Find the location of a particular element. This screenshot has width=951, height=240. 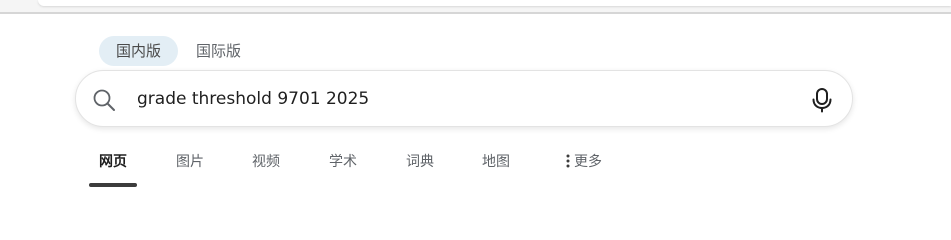

search-icon-glyph is located at coordinates (104, 100).